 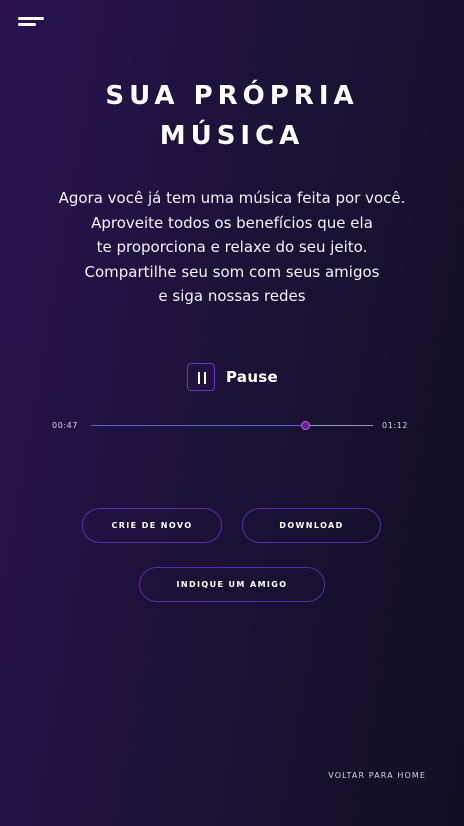 What do you see at coordinates (232, 271) in the screenshot?
I see `description-line: Compartilhe seu som com seus amigos` at bounding box center [232, 271].